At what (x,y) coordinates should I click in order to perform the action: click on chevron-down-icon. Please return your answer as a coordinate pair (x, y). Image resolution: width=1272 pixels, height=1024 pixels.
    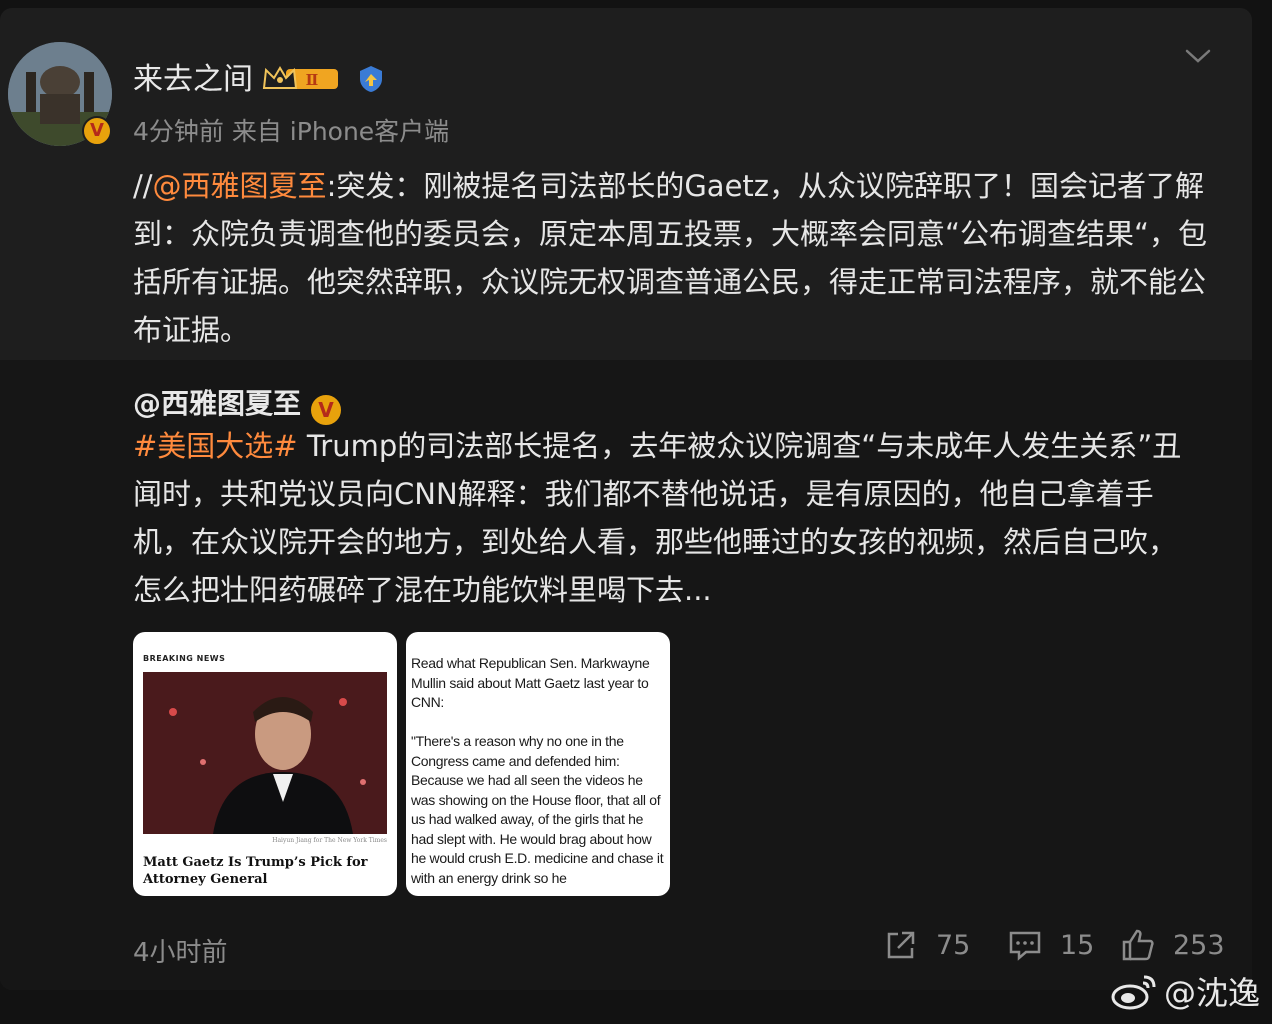
    Looking at the image, I should click on (1198, 56).